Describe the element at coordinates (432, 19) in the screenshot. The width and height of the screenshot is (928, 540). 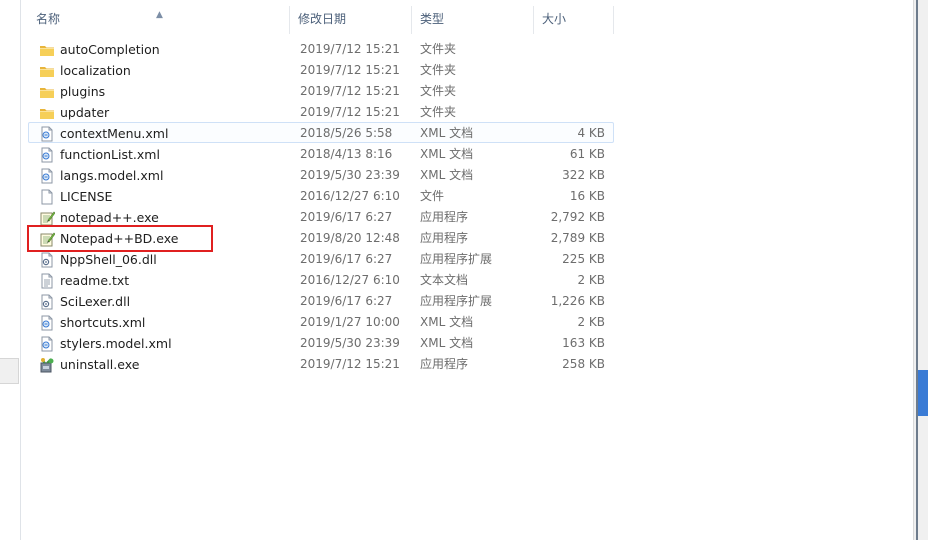
I see `column-header-type-label: 类型` at that location.